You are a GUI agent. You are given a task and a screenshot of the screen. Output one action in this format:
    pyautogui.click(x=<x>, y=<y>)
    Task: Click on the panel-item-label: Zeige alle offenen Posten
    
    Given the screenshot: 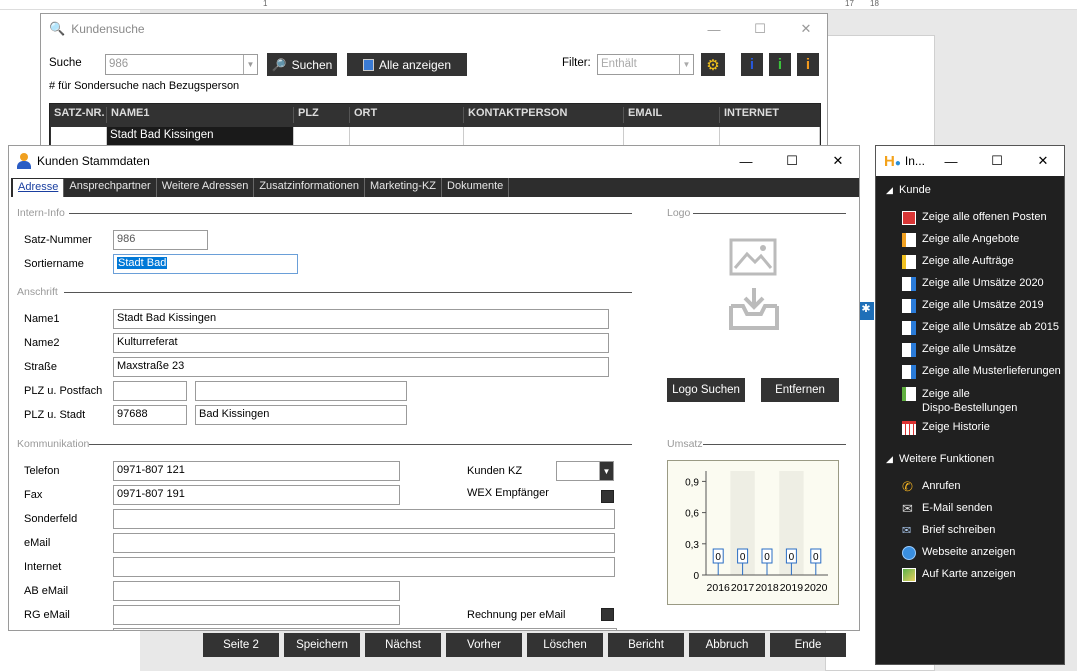 What is the action you would take?
    pyautogui.click(x=984, y=217)
    